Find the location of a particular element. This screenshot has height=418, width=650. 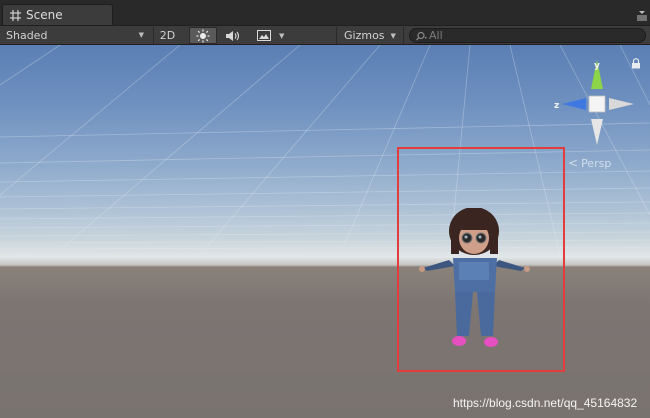

toggle-2d-label: 2D is located at coordinates (167, 35).